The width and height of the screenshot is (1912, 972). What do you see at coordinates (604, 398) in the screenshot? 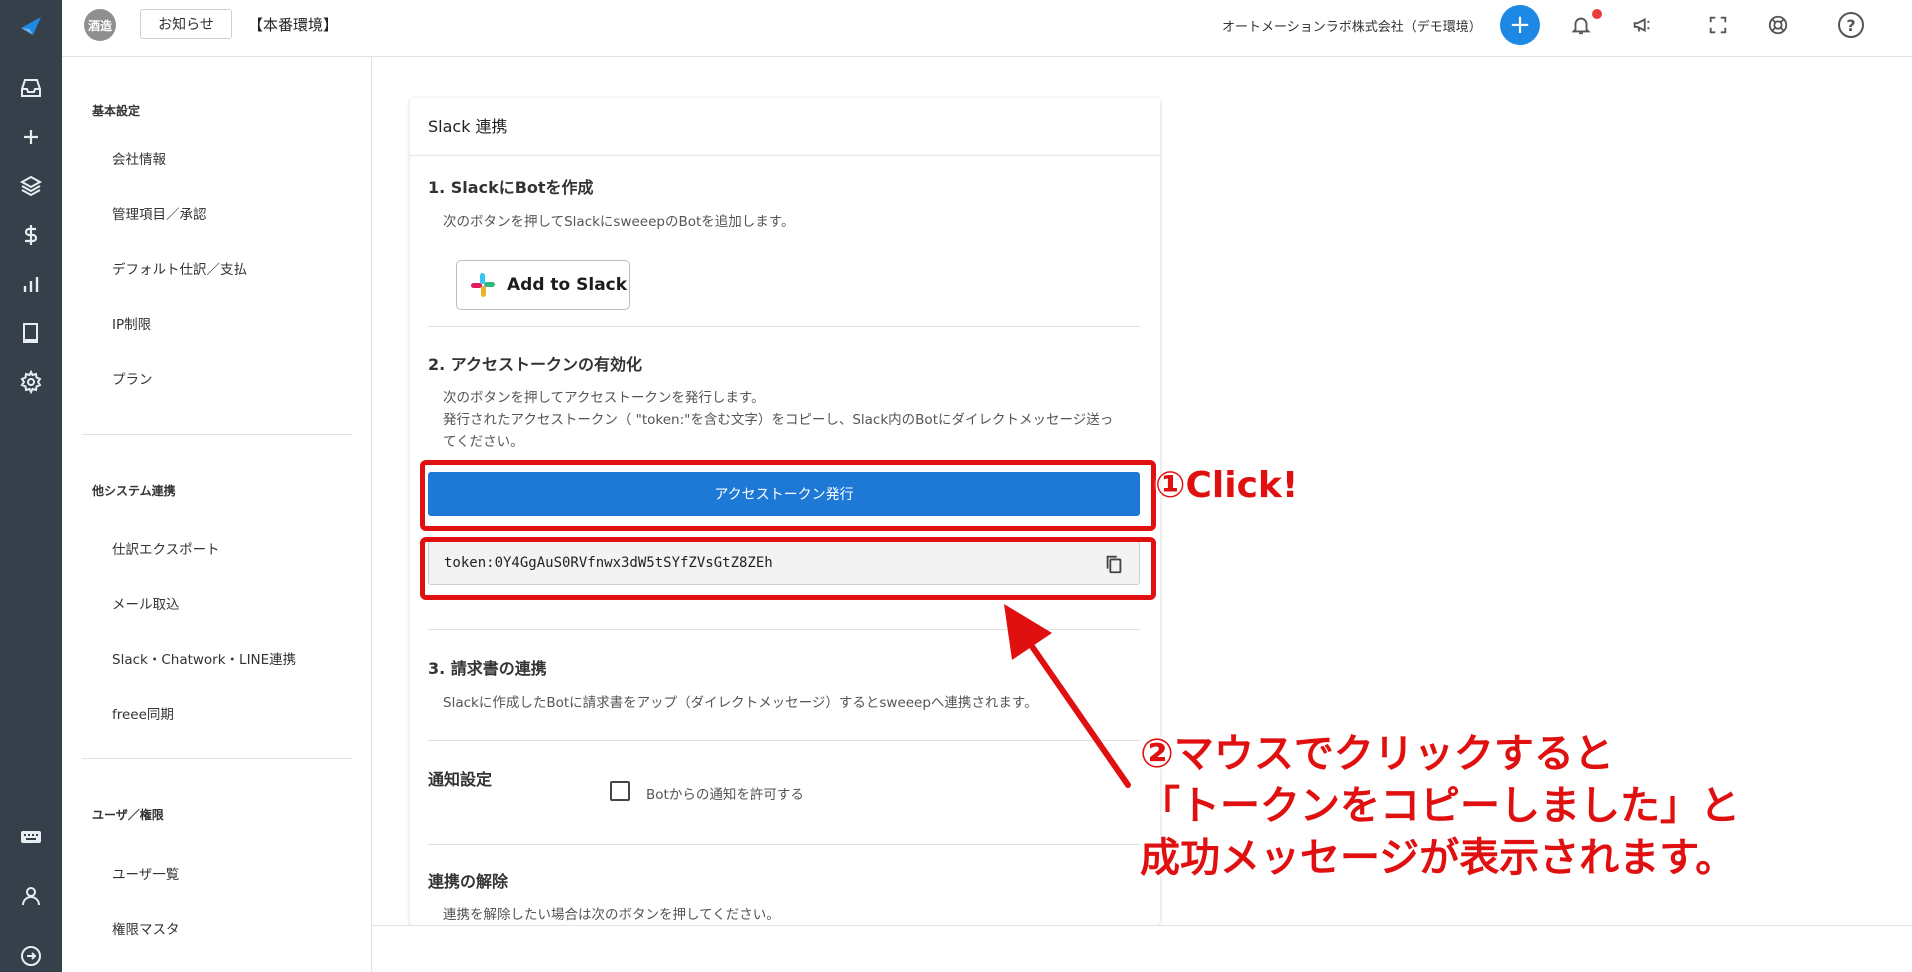
I see `step2-text-1: 次のボタンを押してアクセストークンを発行します。` at bounding box center [604, 398].